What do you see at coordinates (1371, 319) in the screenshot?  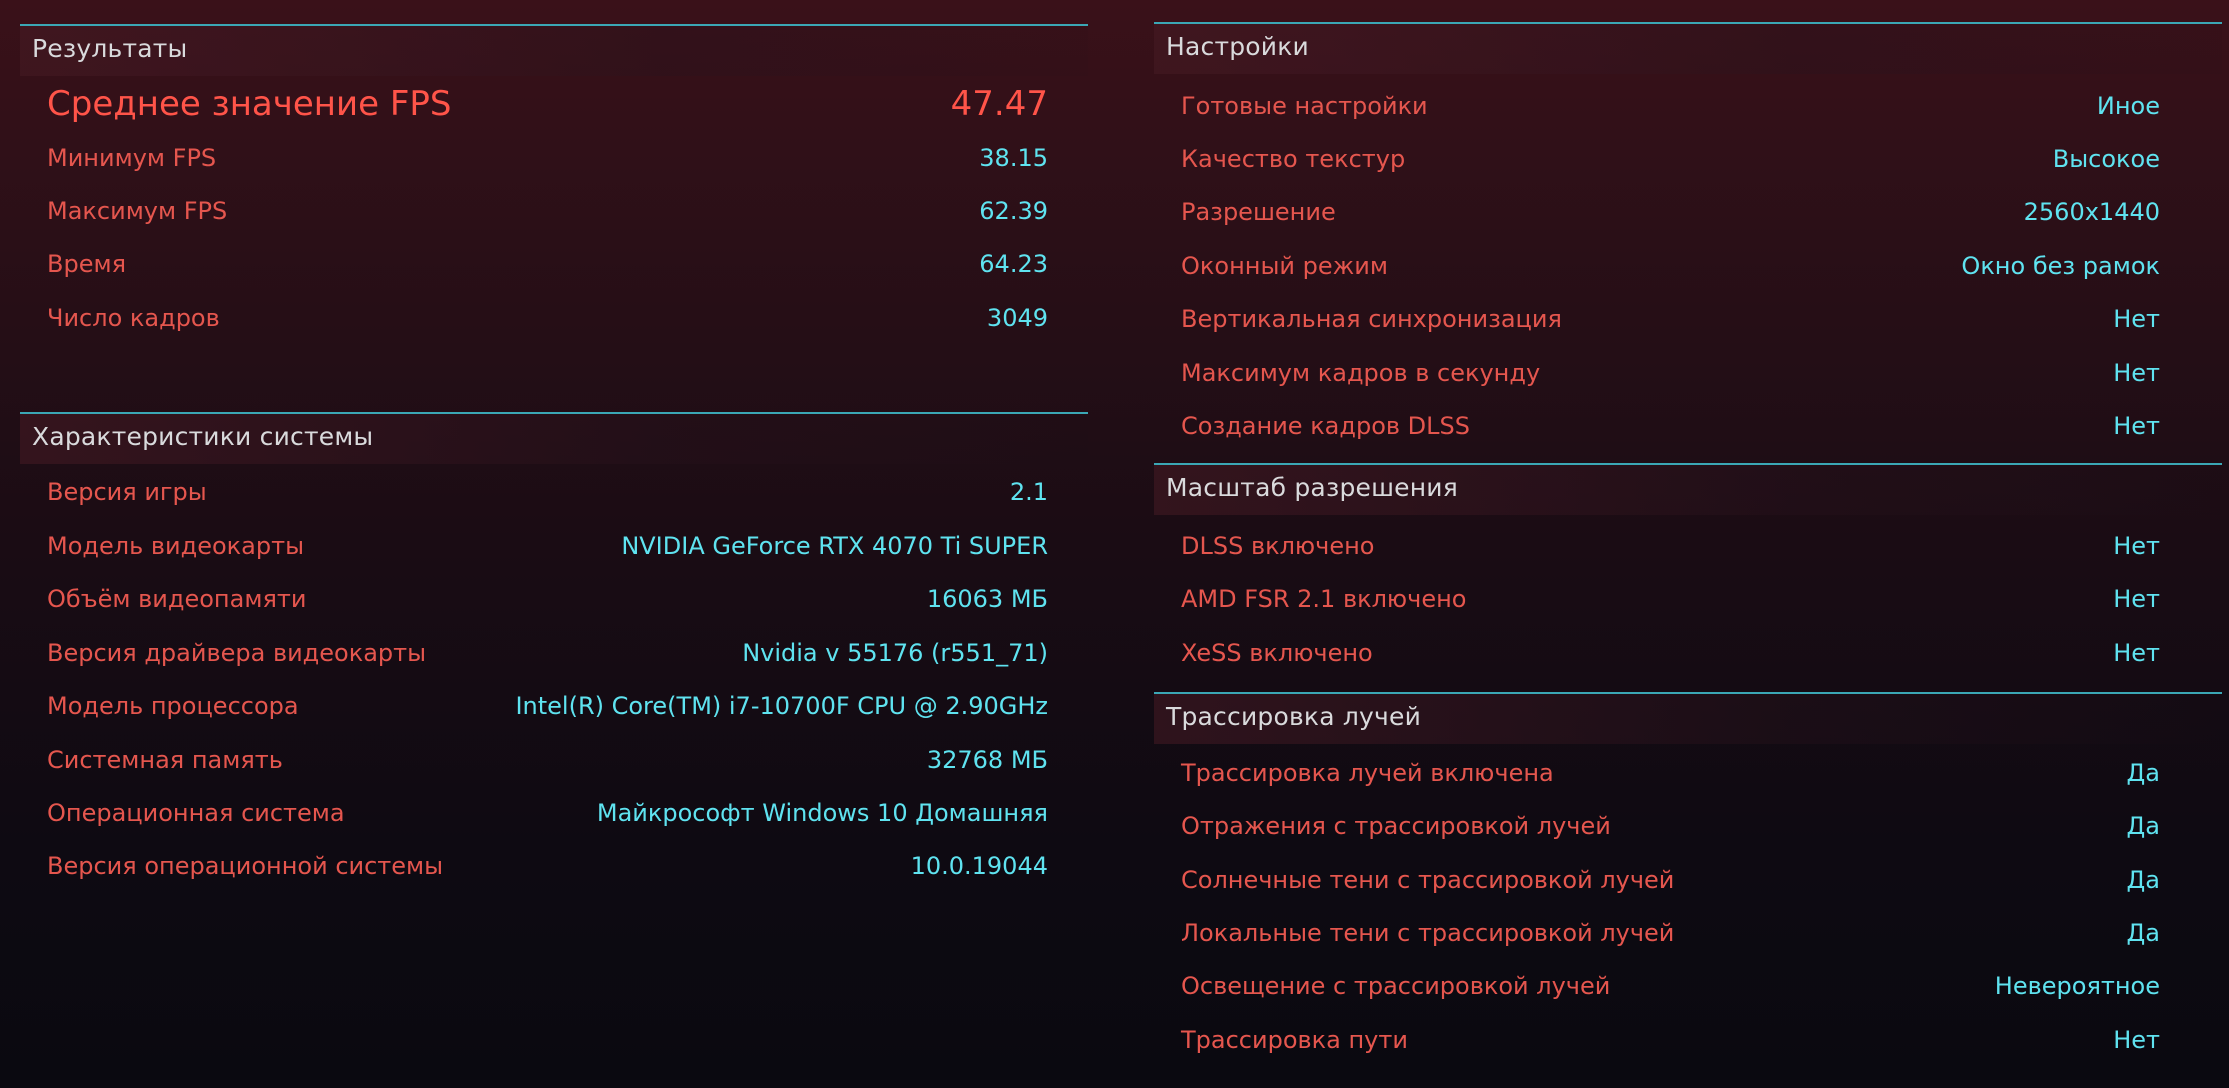 I see `row-label: Вертикальная синхронизация` at bounding box center [1371, 319].